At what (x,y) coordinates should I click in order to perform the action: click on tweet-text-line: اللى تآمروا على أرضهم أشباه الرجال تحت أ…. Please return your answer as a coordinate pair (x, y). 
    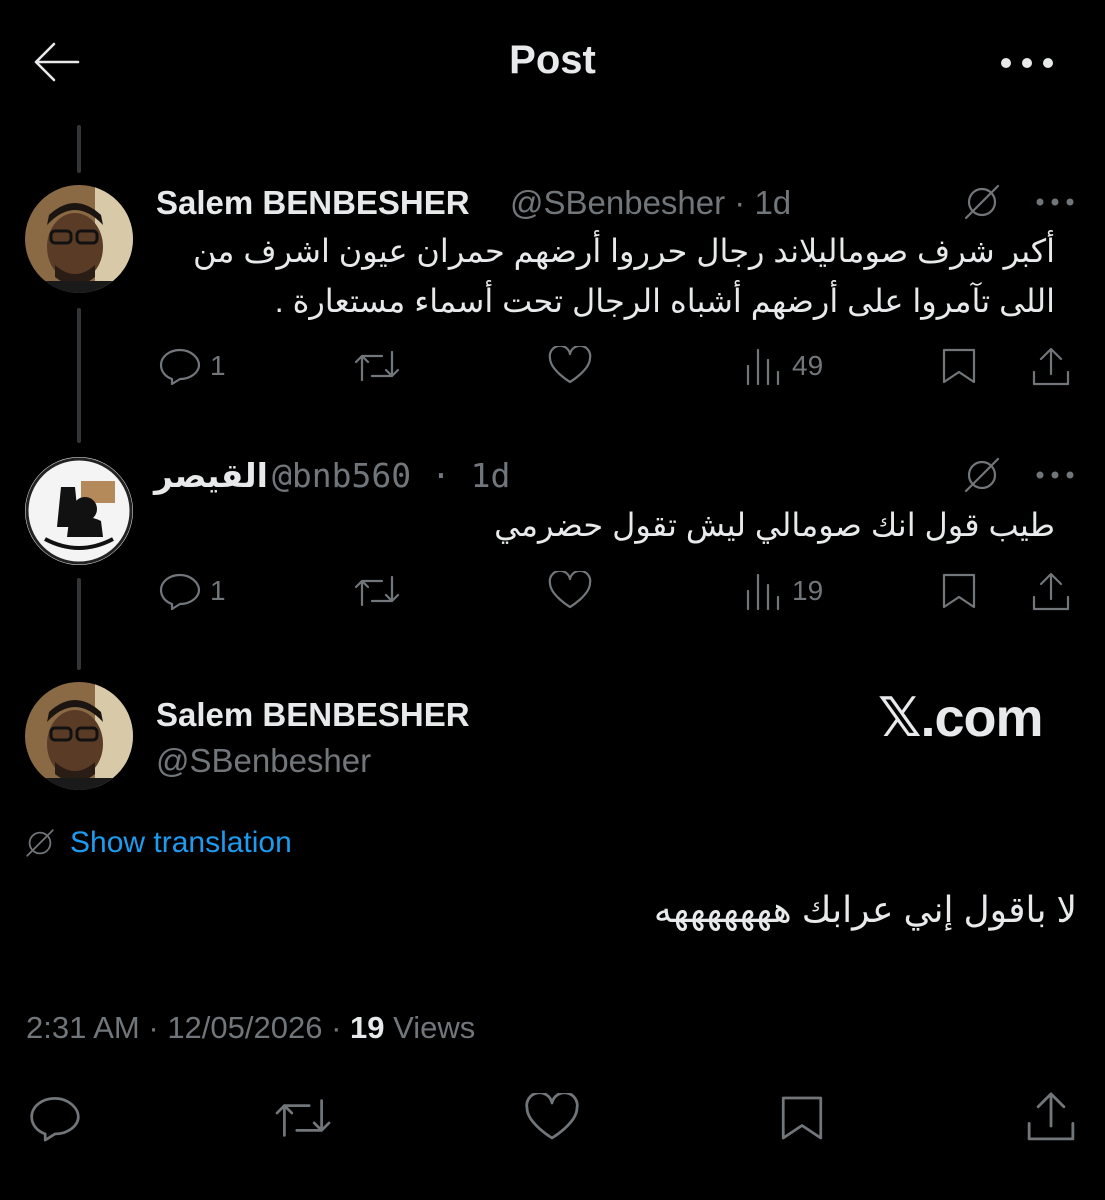
    Looking at the image, I should click on (664, 301).